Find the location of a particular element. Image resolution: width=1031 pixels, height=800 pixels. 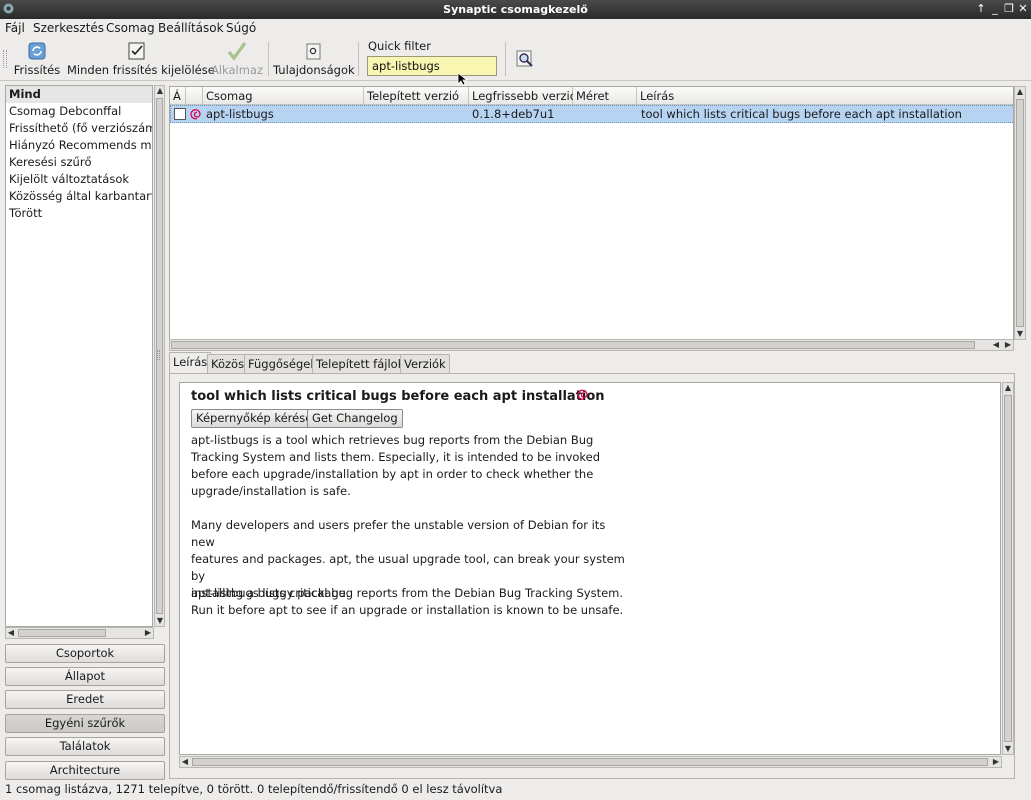

custom-filters-button: Egyéni szűrők is located at coordinates (85, 723).